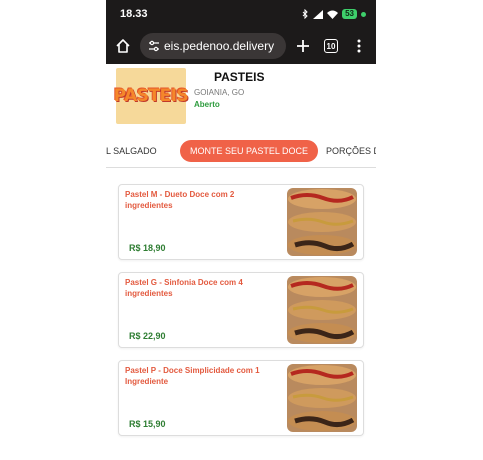 This screenshot has height=460, width=483. I want to click on more-menu-icon, so click(359, 46).